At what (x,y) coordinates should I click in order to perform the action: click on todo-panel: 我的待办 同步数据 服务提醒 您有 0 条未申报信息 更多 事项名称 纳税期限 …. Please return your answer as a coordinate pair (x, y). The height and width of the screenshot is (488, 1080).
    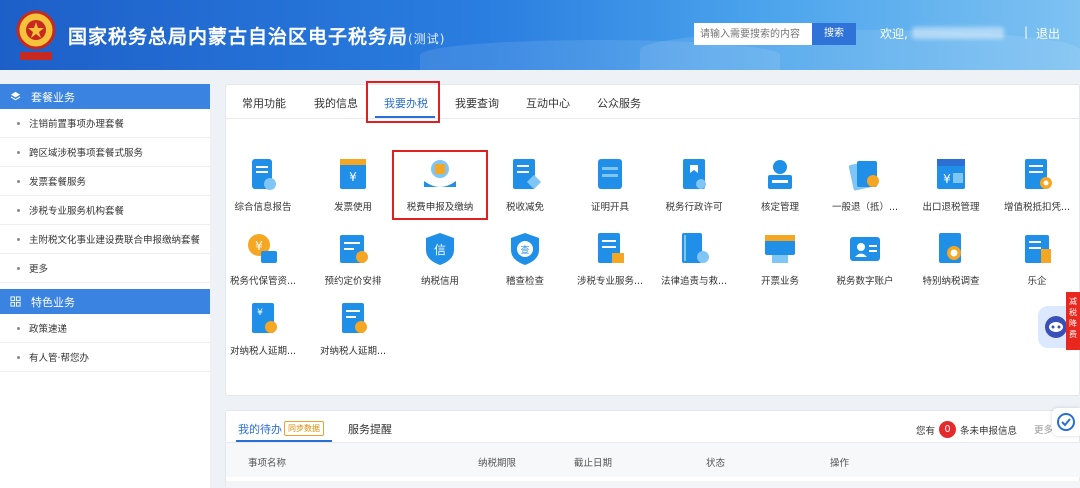
    Looking at the image, I should click on (652, 449).